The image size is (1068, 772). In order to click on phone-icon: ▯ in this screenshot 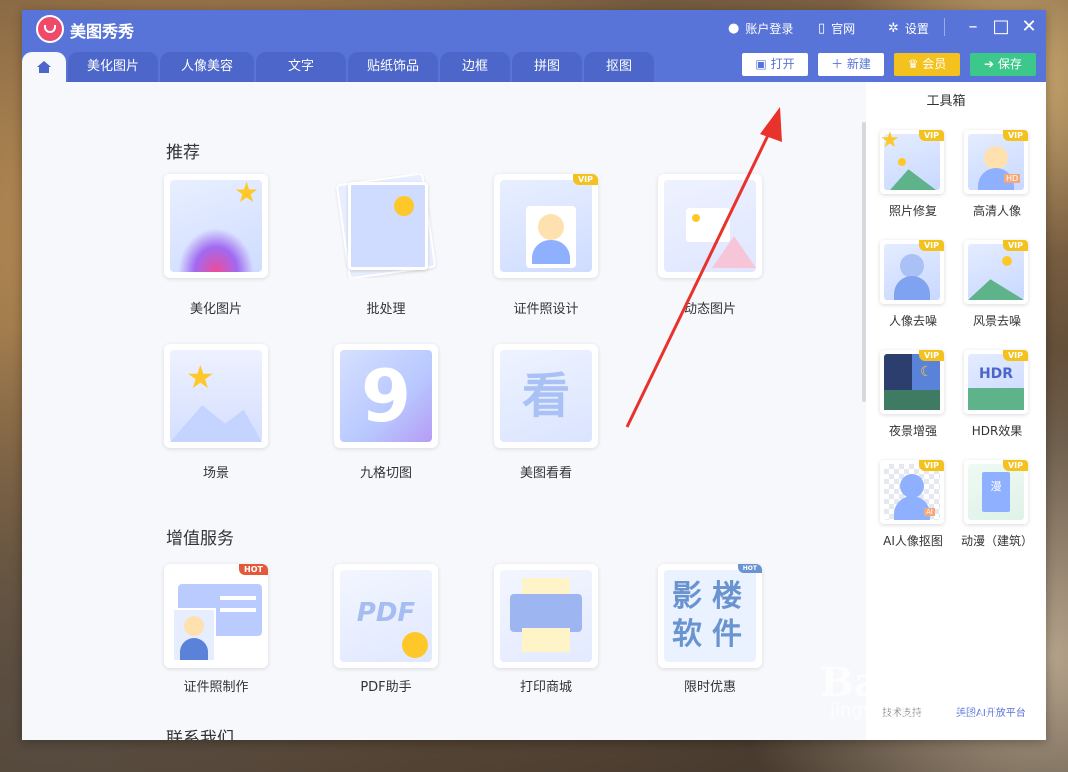, I will do `click(822, 28)`.